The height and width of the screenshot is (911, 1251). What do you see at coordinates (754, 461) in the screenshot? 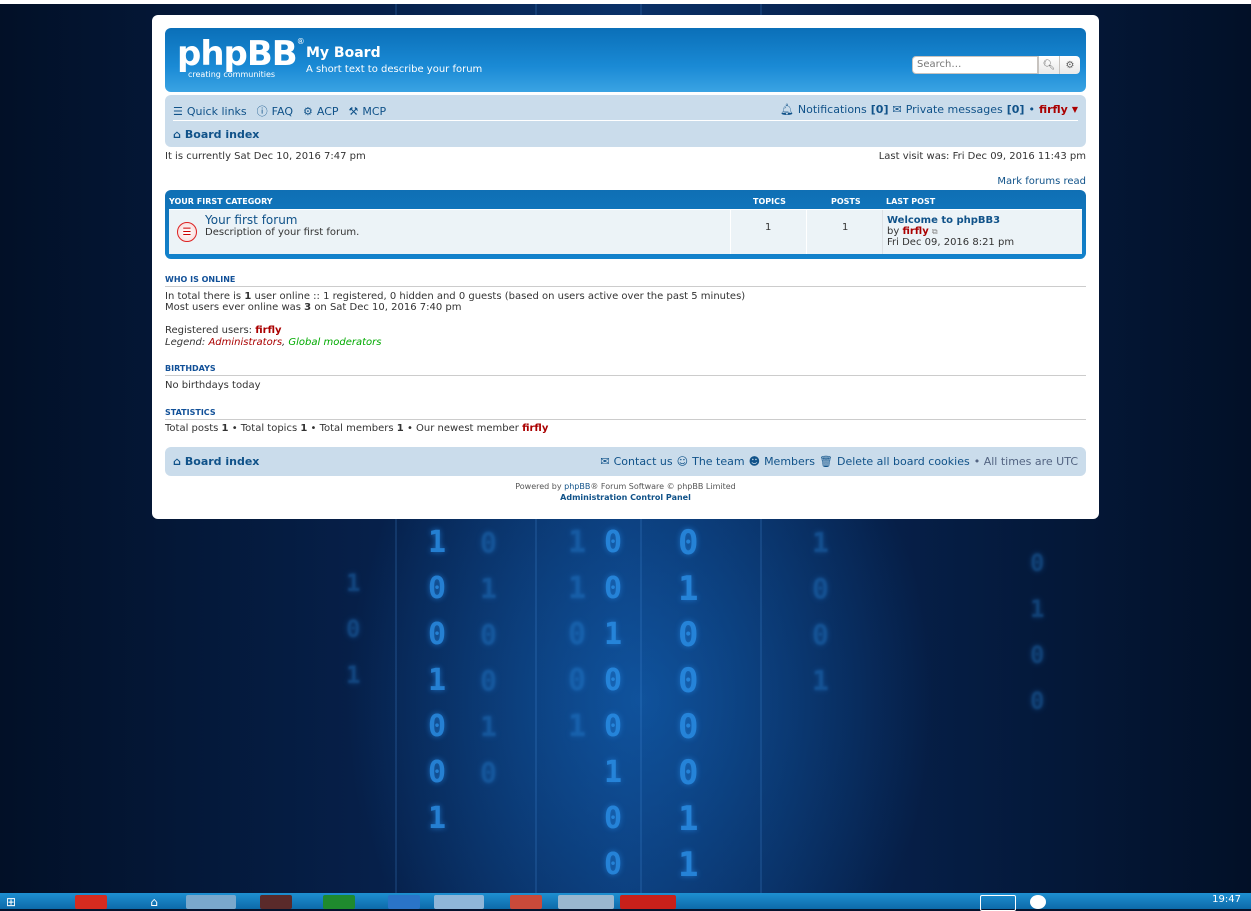
I see `members-icon: ☻` at bounding box center [754, 461].